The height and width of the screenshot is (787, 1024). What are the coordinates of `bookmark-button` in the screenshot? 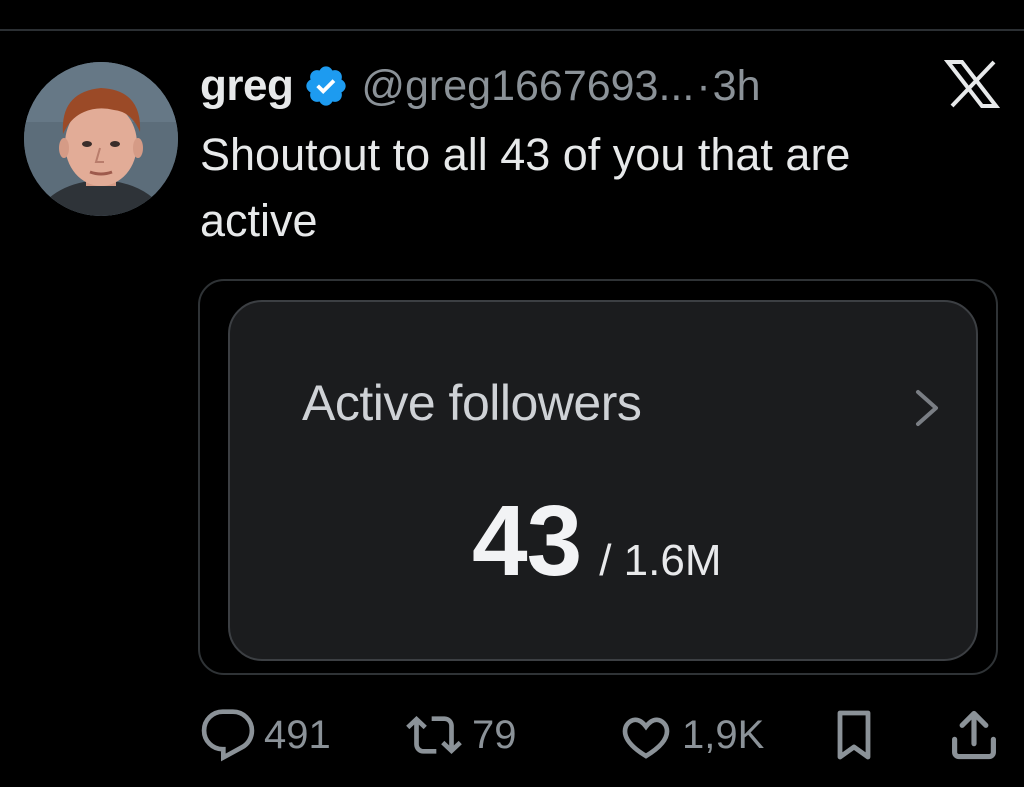 It's located at (854, 735).